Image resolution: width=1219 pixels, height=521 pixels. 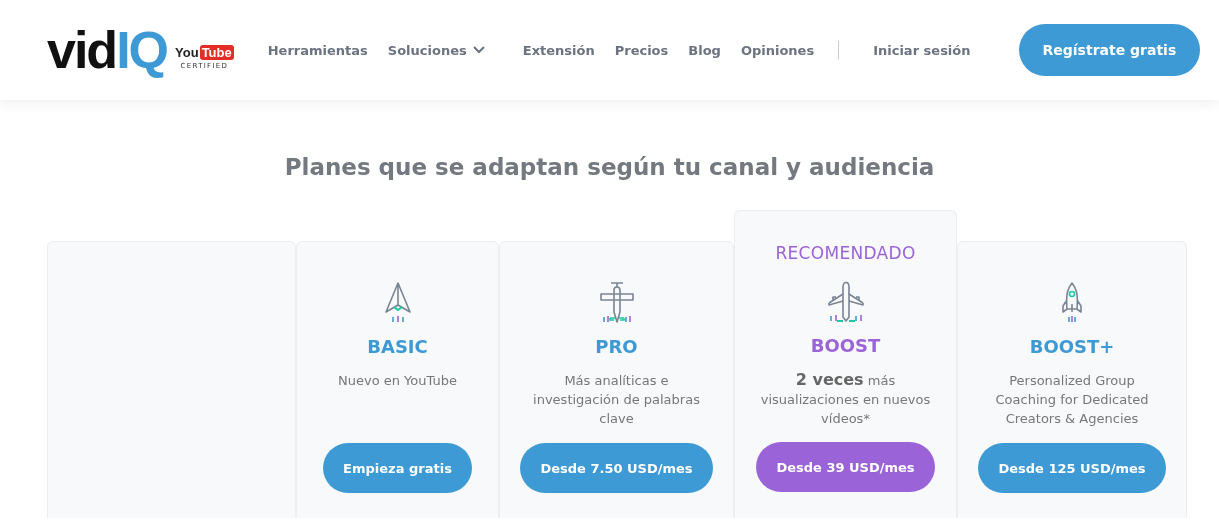 What do you see at coordinates (558, 50) in the screenshot?
I see `nav-link: Extensión` at bounding box center [558, 50].